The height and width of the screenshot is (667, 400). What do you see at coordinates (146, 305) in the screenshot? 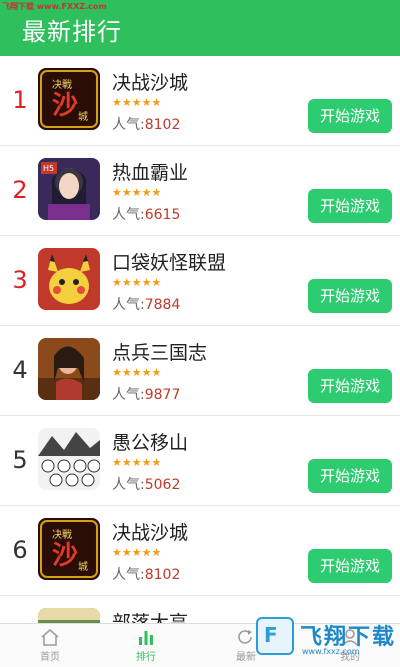
I see `popularity: 人气:7884` at bounding box center [146, 305].